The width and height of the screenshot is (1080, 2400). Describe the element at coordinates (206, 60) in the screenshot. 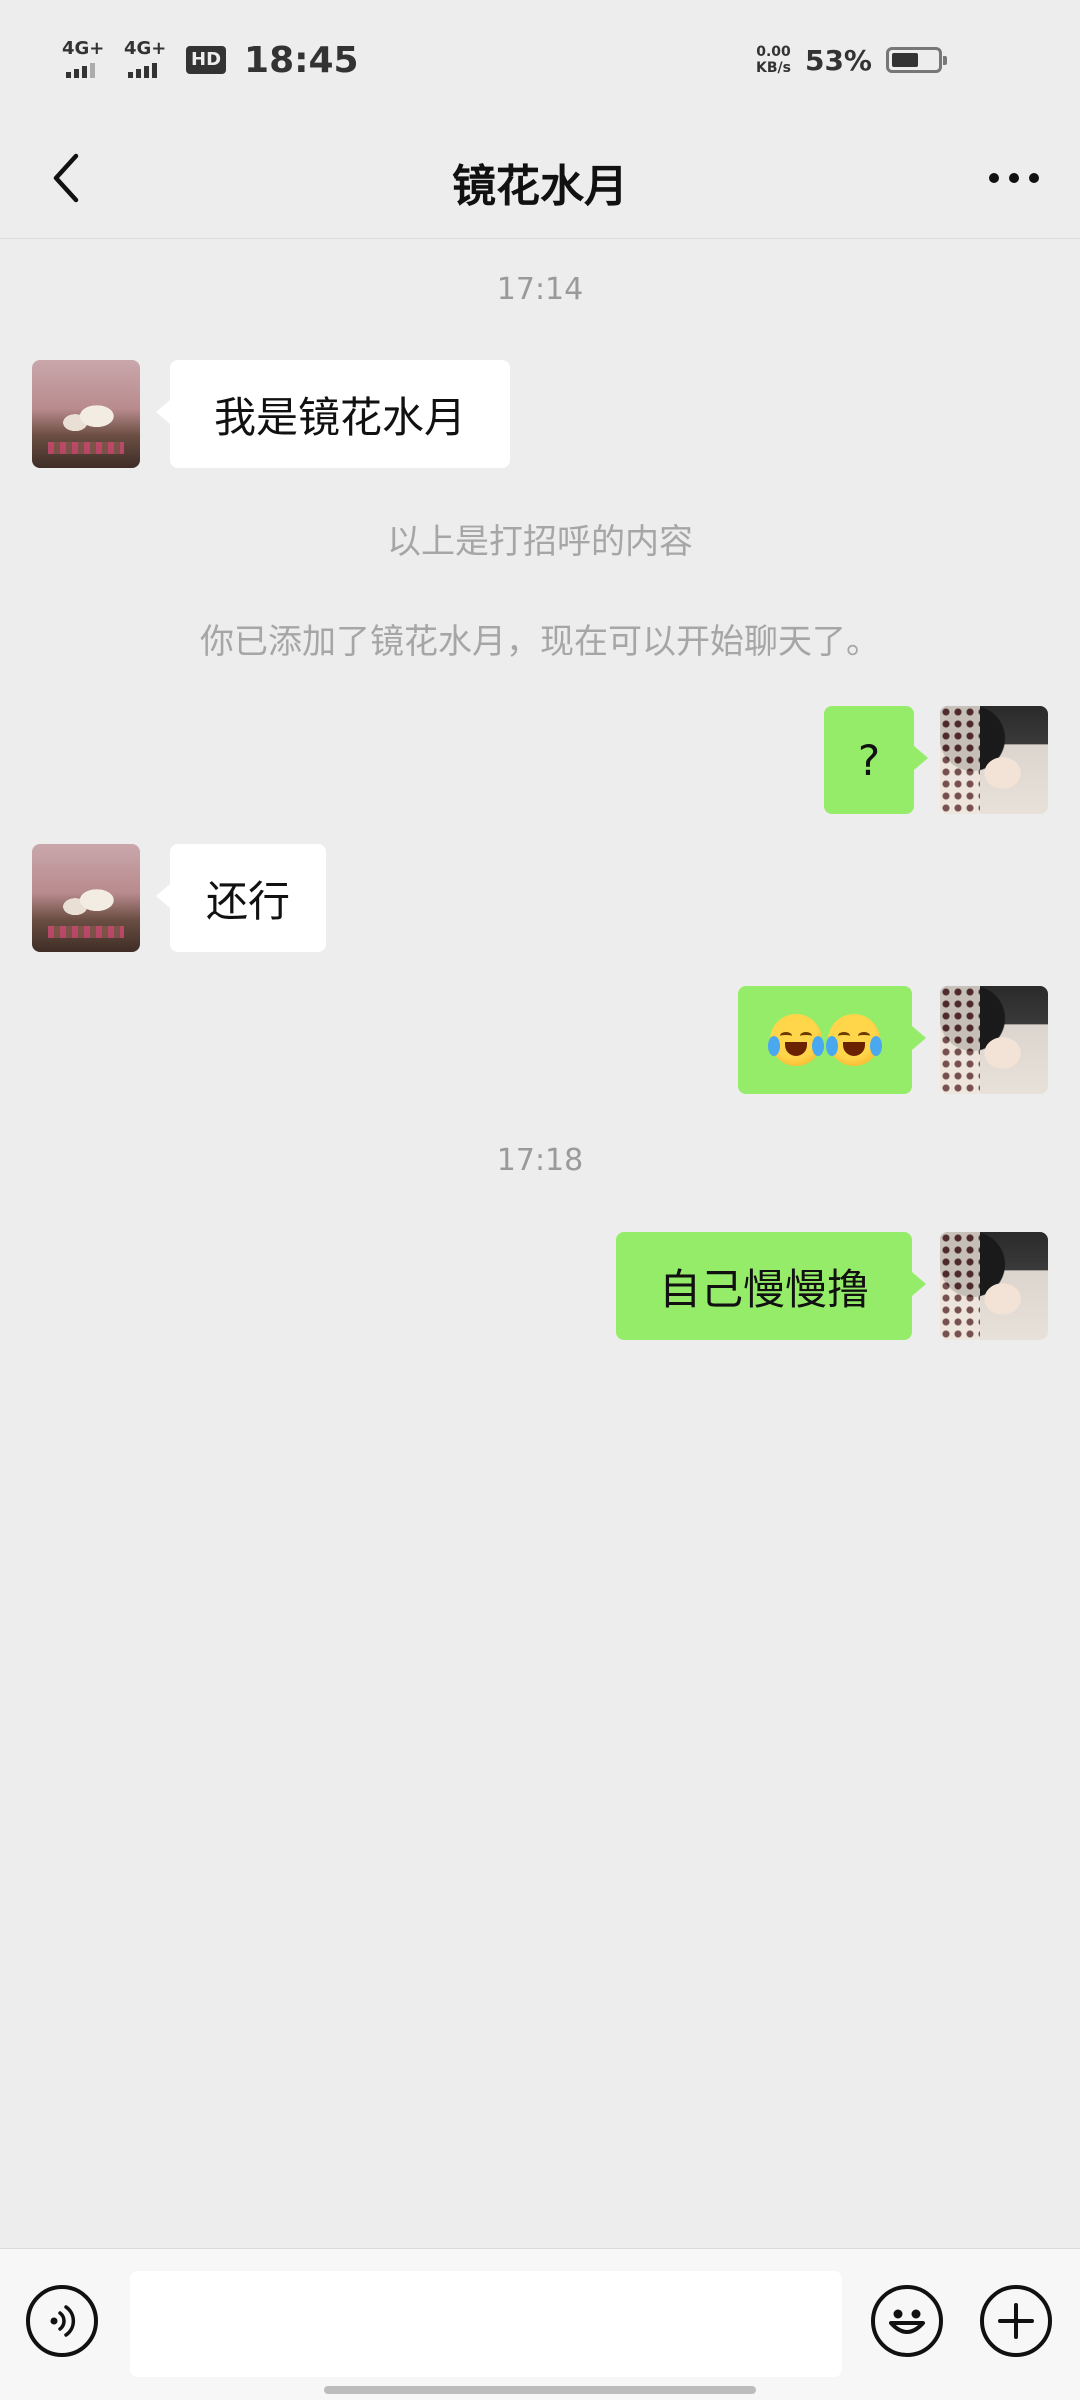

I see `hd-voice-icon: HD` at that location.